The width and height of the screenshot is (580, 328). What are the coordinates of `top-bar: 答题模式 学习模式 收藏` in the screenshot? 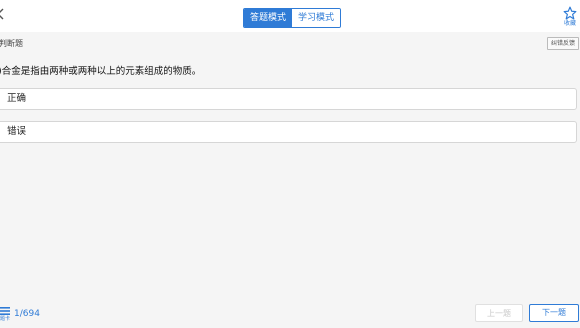 It's located at (290, 16).